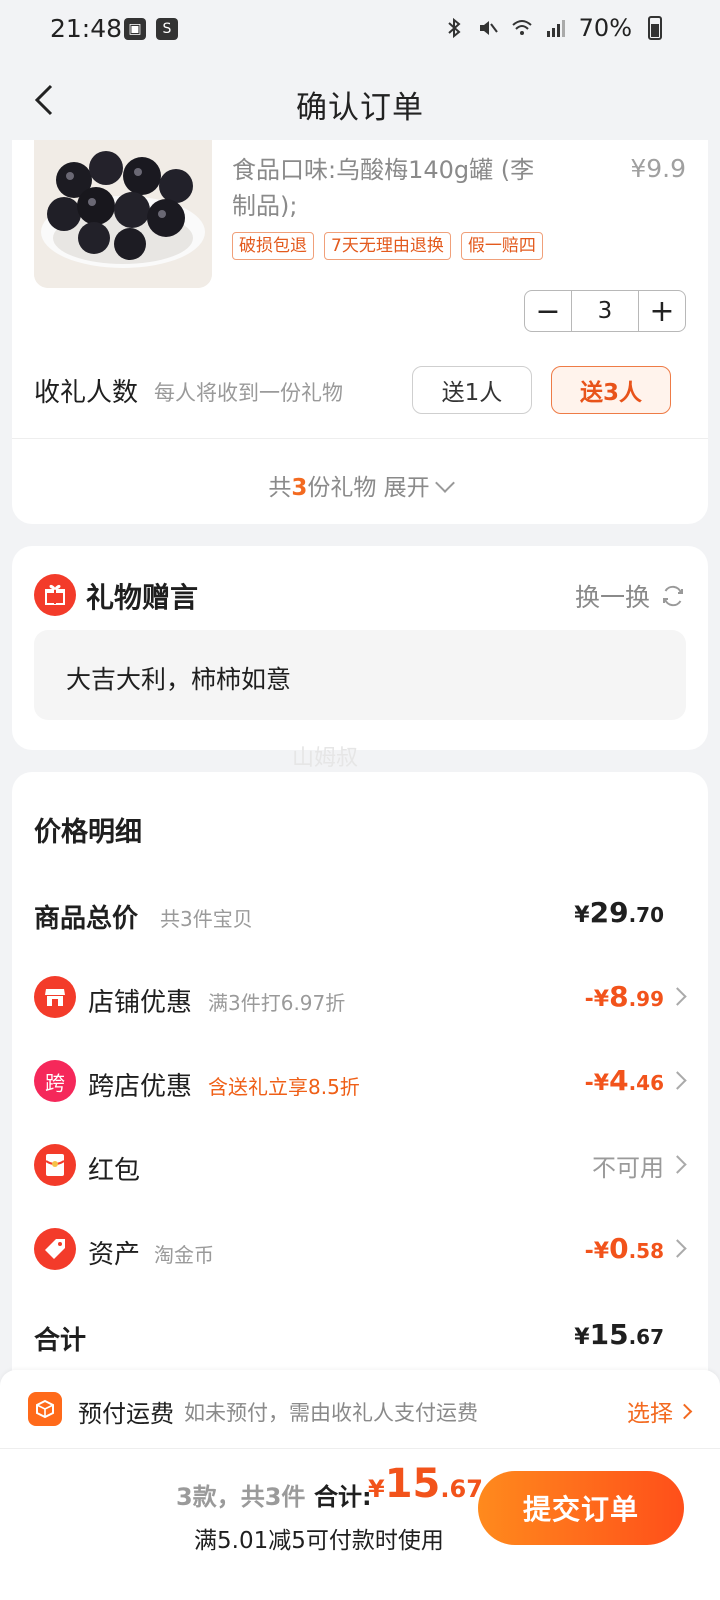 Image resolution: width=720 pixels, height=1600 pixels. I want to click on plum-image, so click(123, 214).